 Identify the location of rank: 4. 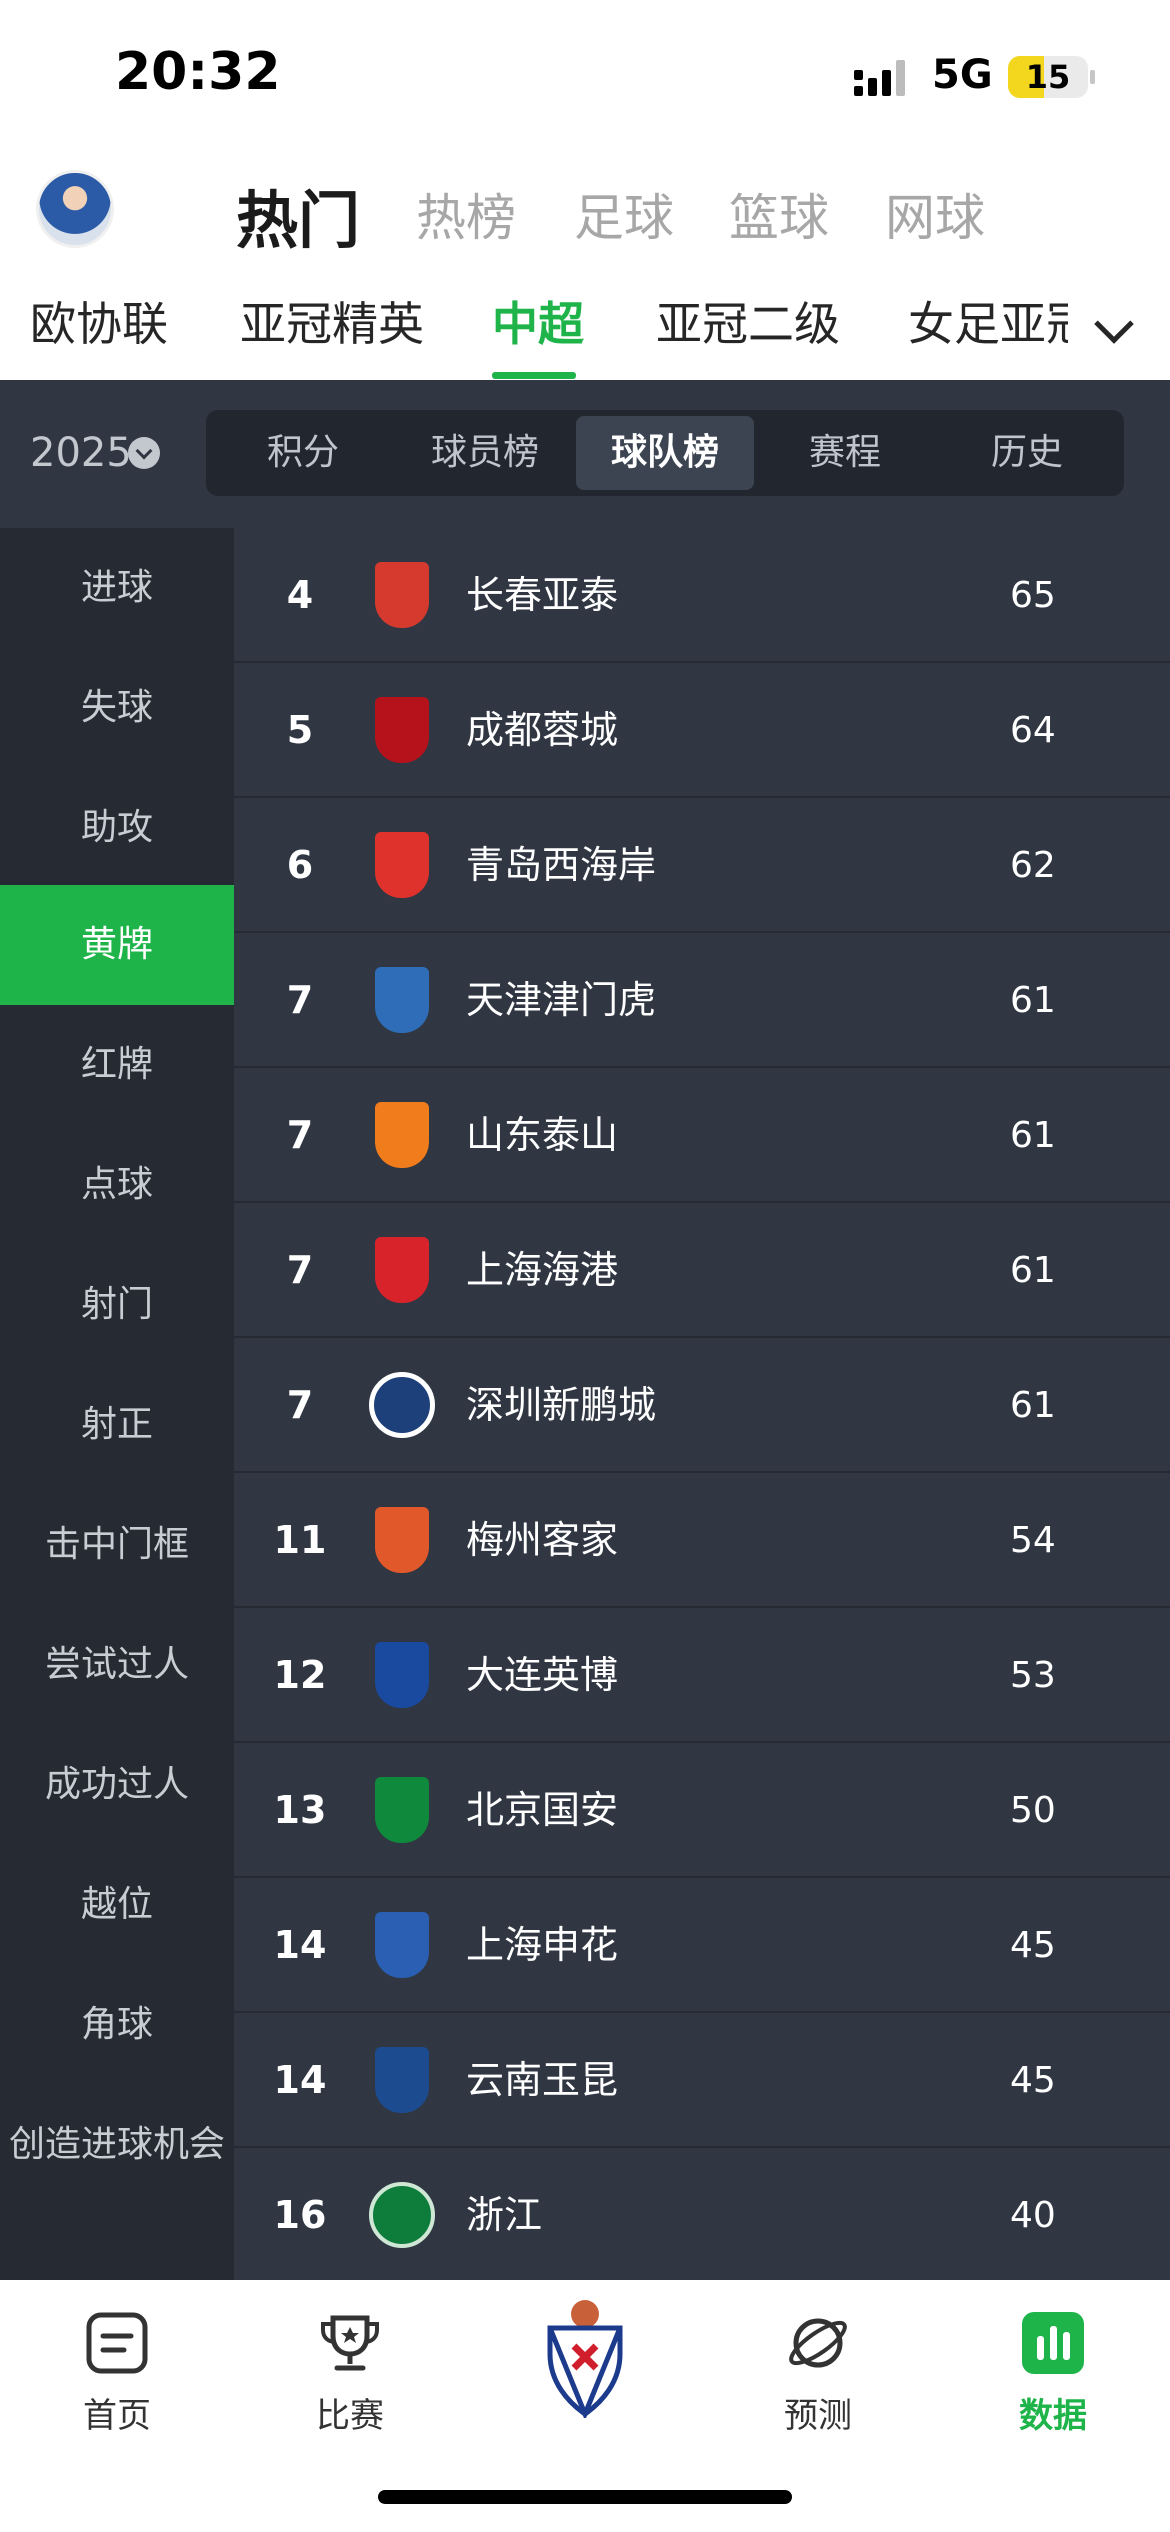
(300, 595).